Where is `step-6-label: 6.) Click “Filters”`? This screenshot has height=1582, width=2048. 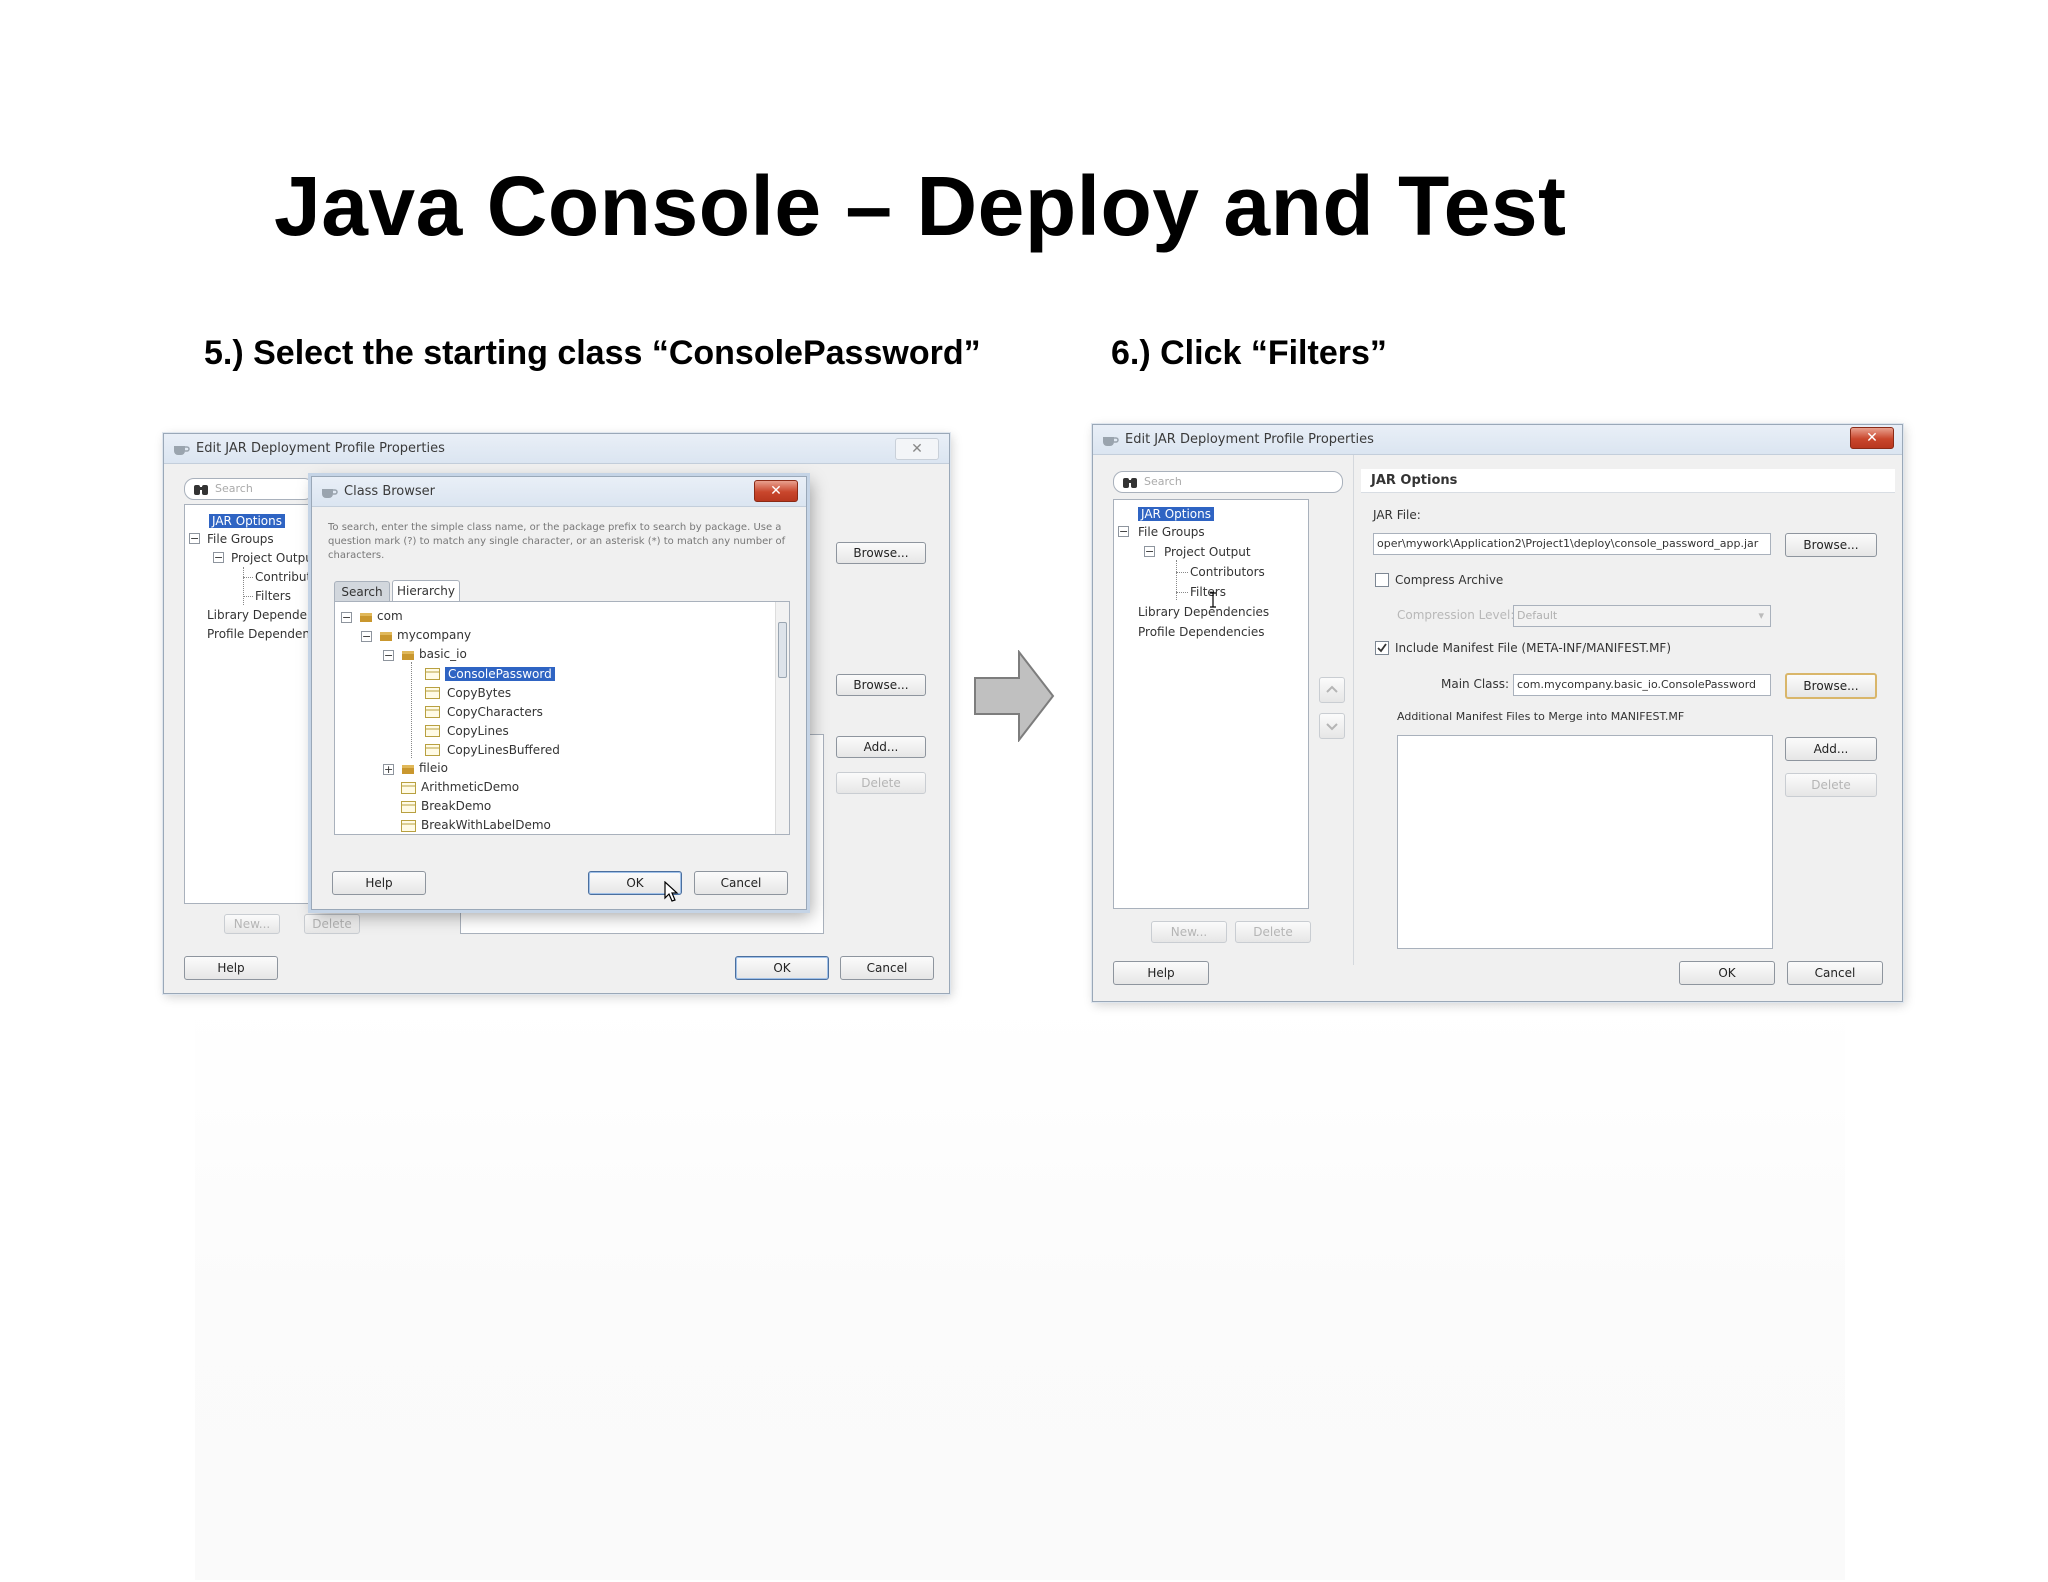
step-6-label: 6.) Click “Filters” is located at coordinates (1249, 353).